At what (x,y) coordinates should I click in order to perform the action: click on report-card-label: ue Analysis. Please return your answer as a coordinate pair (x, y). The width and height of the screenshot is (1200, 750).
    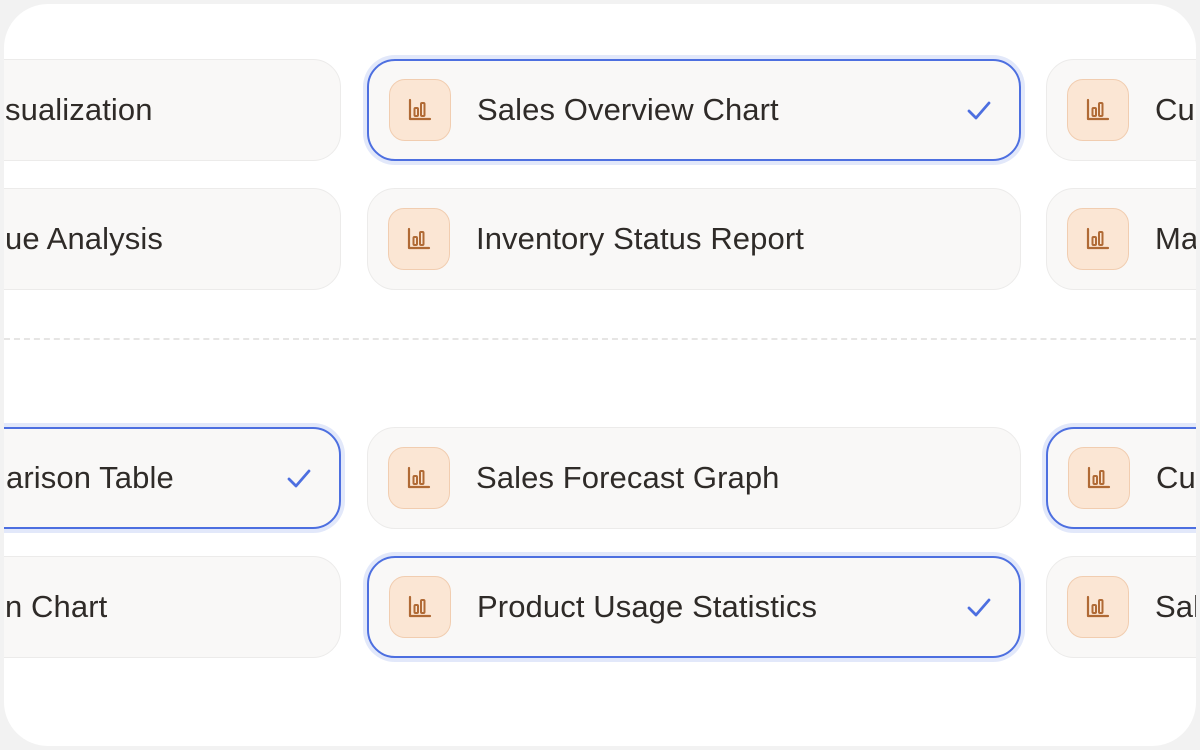
    Looking at the image, I should click on (84, 238).